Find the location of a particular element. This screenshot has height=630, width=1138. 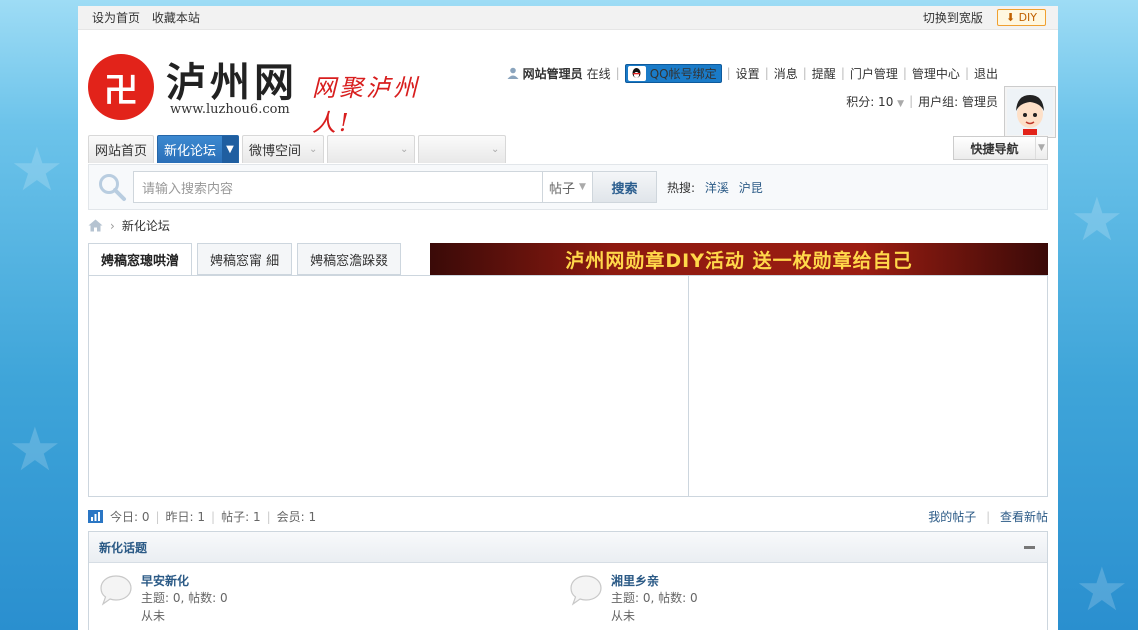

hot-search-term: 洋溪 is located at coordinates (717, 188).